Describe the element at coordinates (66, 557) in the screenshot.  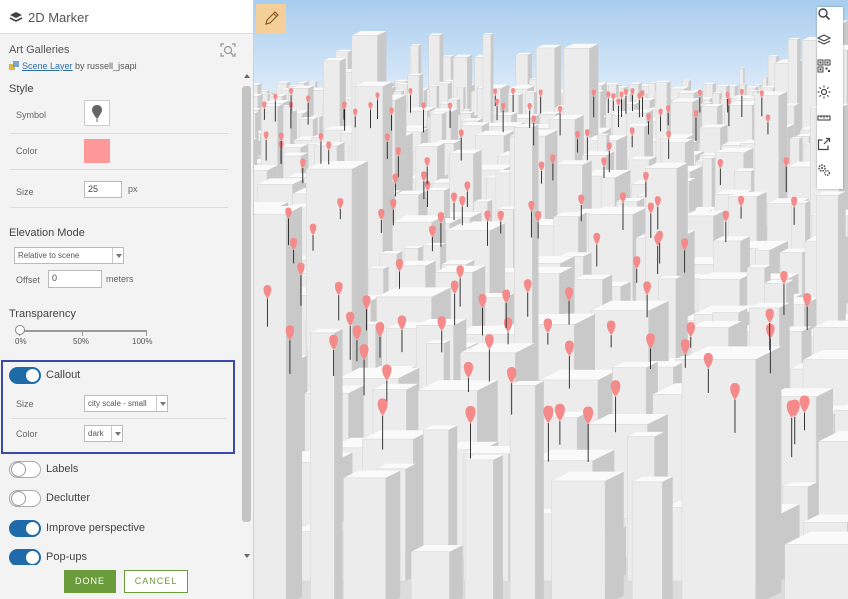
I see `popups-label: Pop-ups` at that location.